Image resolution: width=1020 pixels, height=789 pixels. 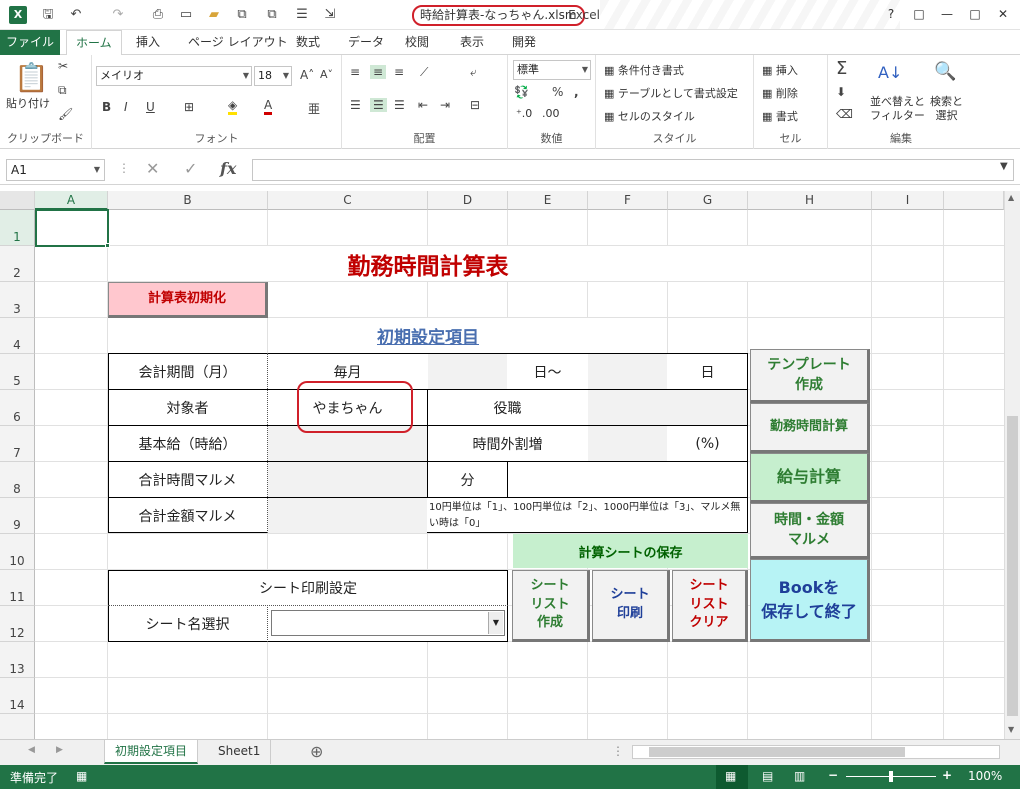 I want to click on merge-center-icon: ⊟, so click(x=475, y=105).